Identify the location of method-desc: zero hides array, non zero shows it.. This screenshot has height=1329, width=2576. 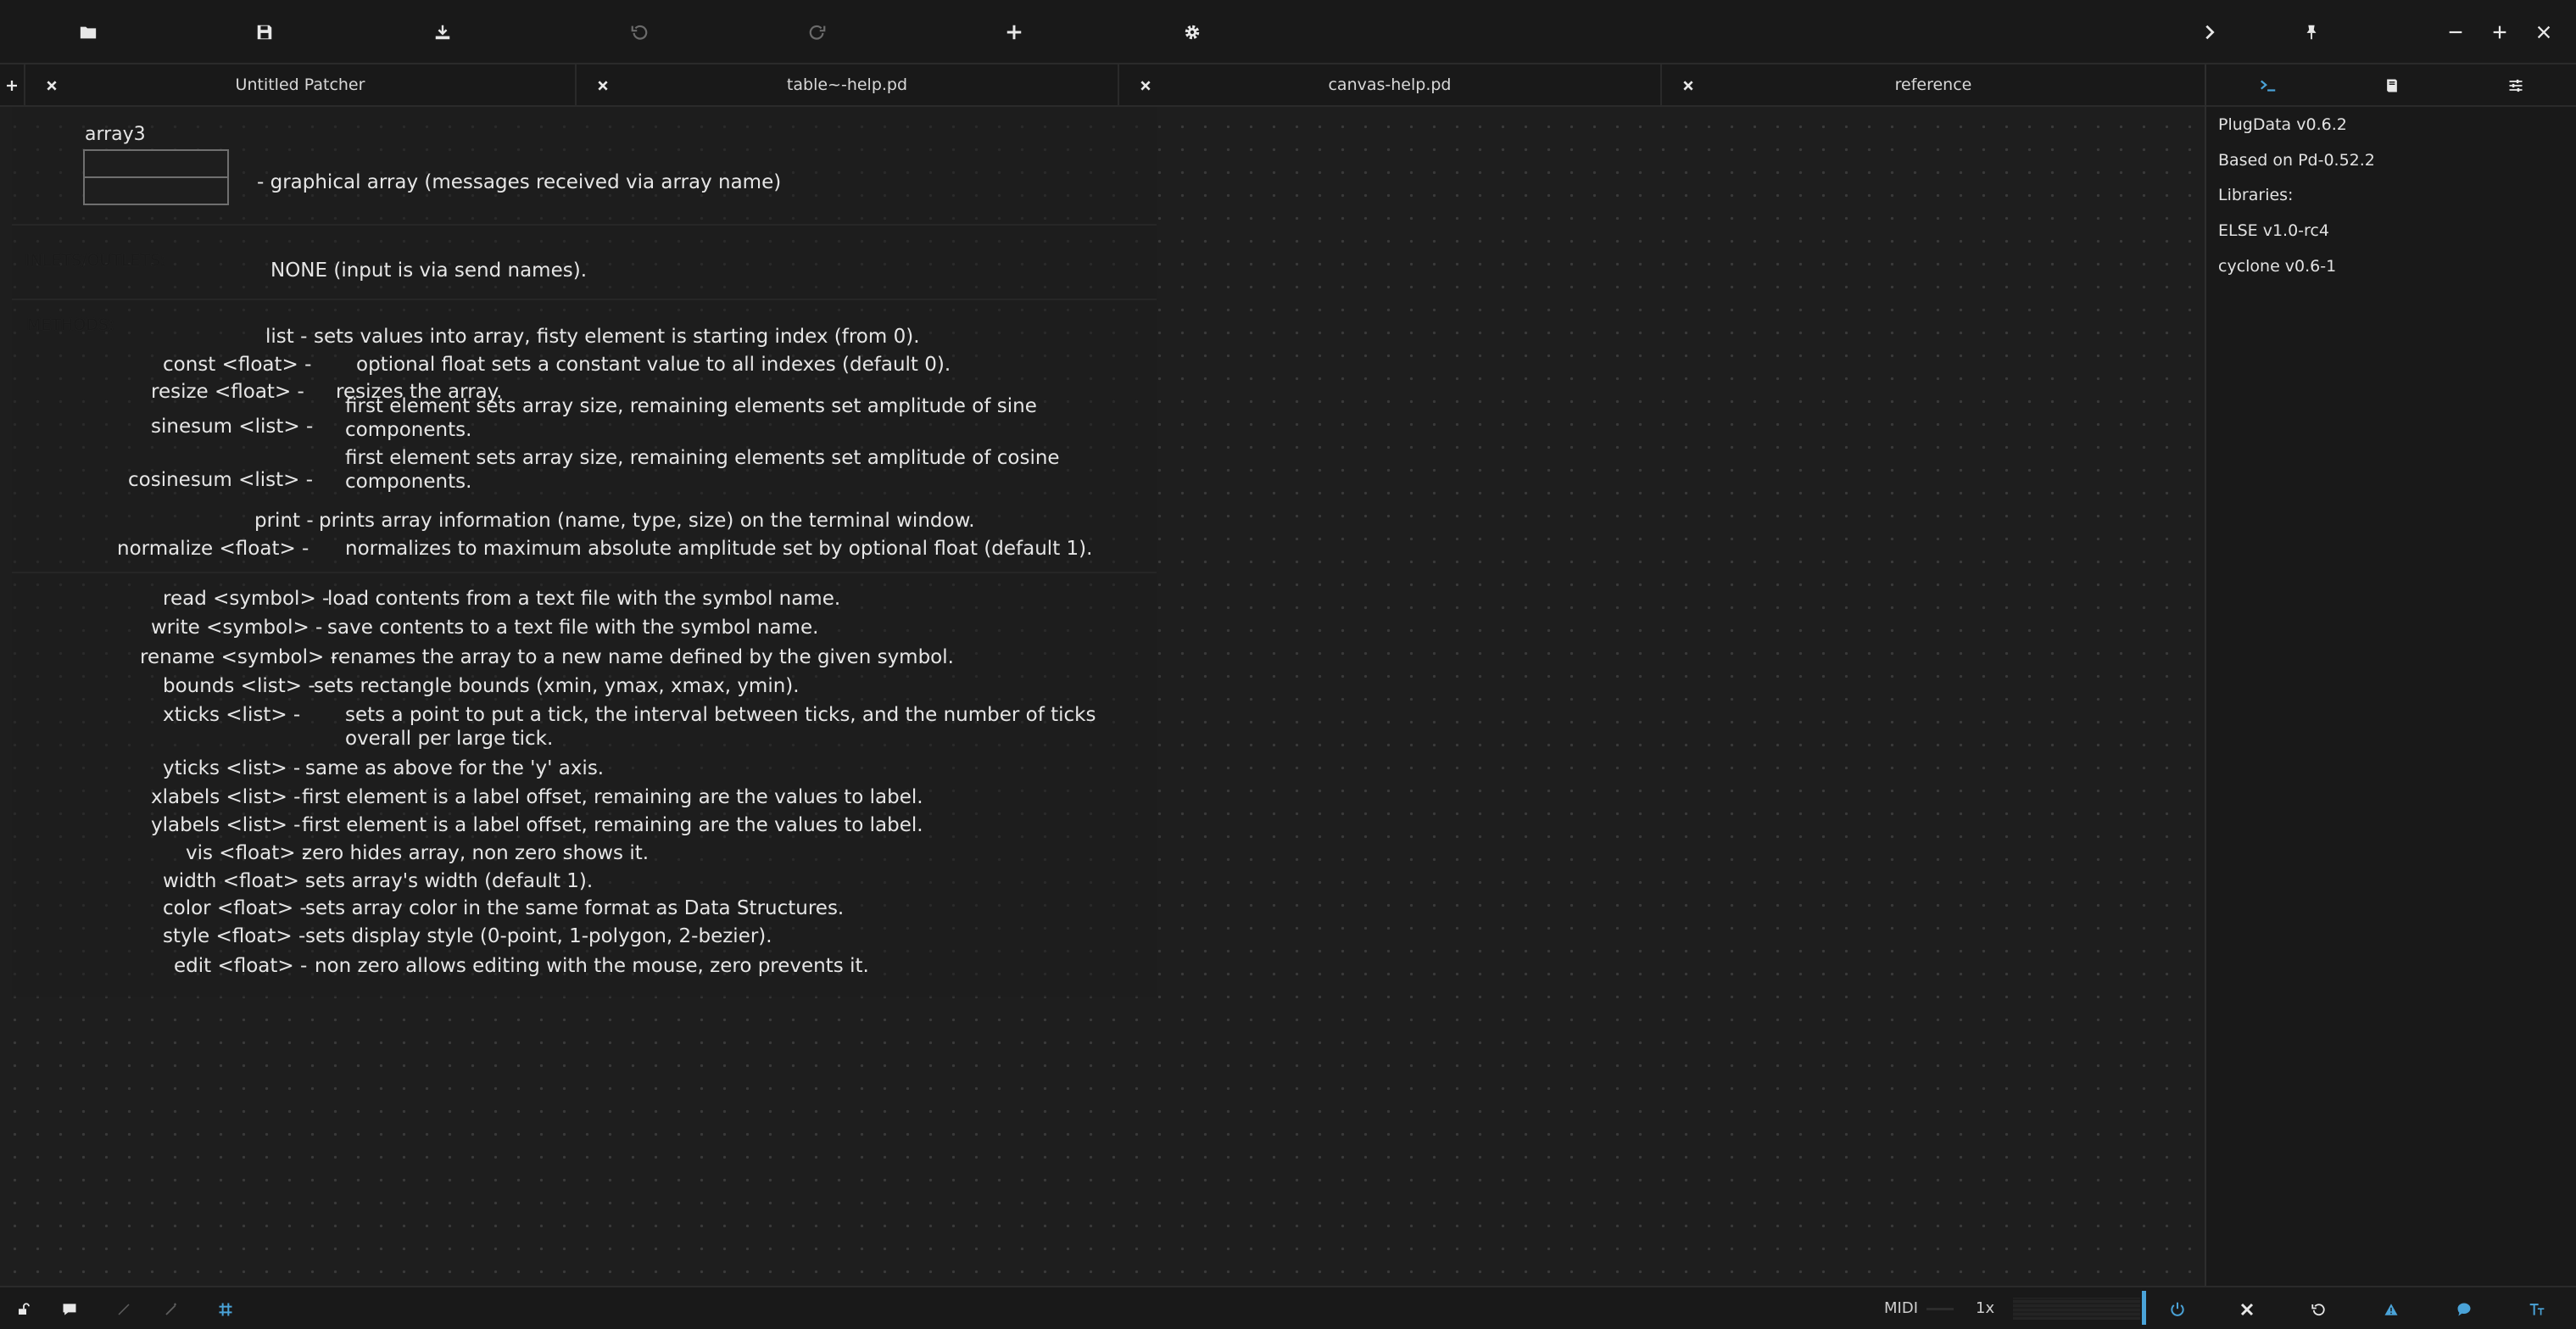
(476, 853).